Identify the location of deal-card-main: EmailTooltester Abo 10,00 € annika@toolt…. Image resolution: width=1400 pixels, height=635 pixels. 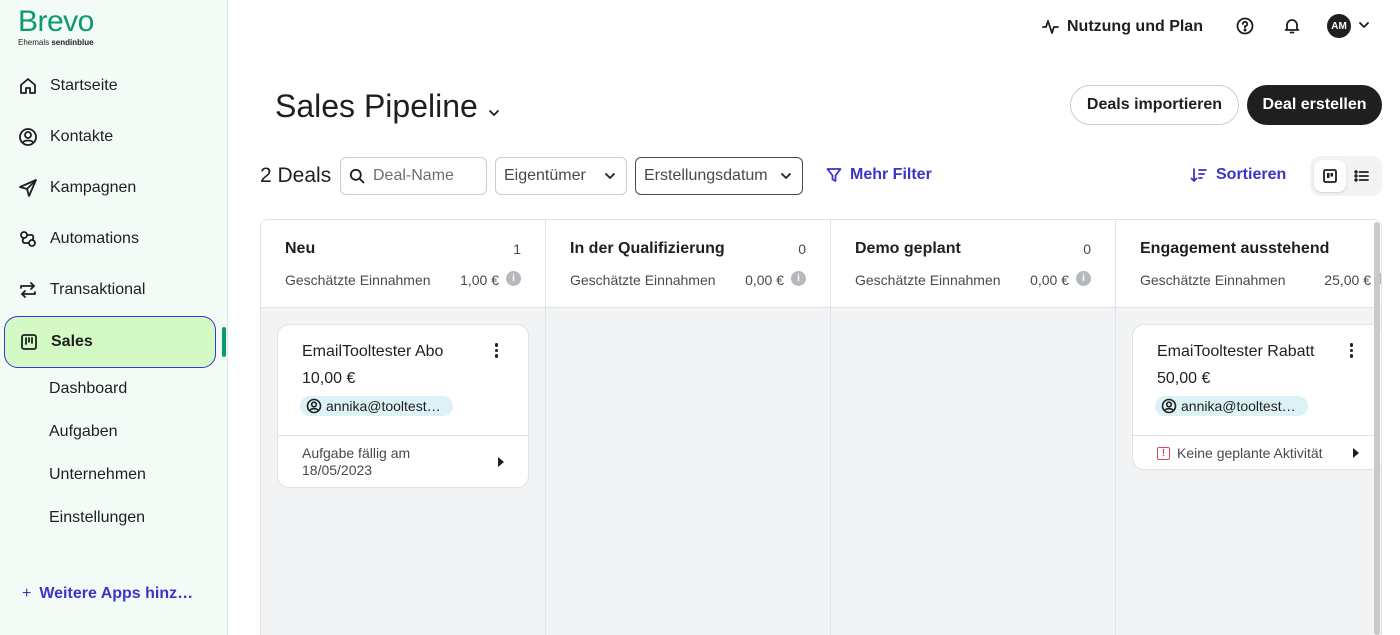
(403, 380).